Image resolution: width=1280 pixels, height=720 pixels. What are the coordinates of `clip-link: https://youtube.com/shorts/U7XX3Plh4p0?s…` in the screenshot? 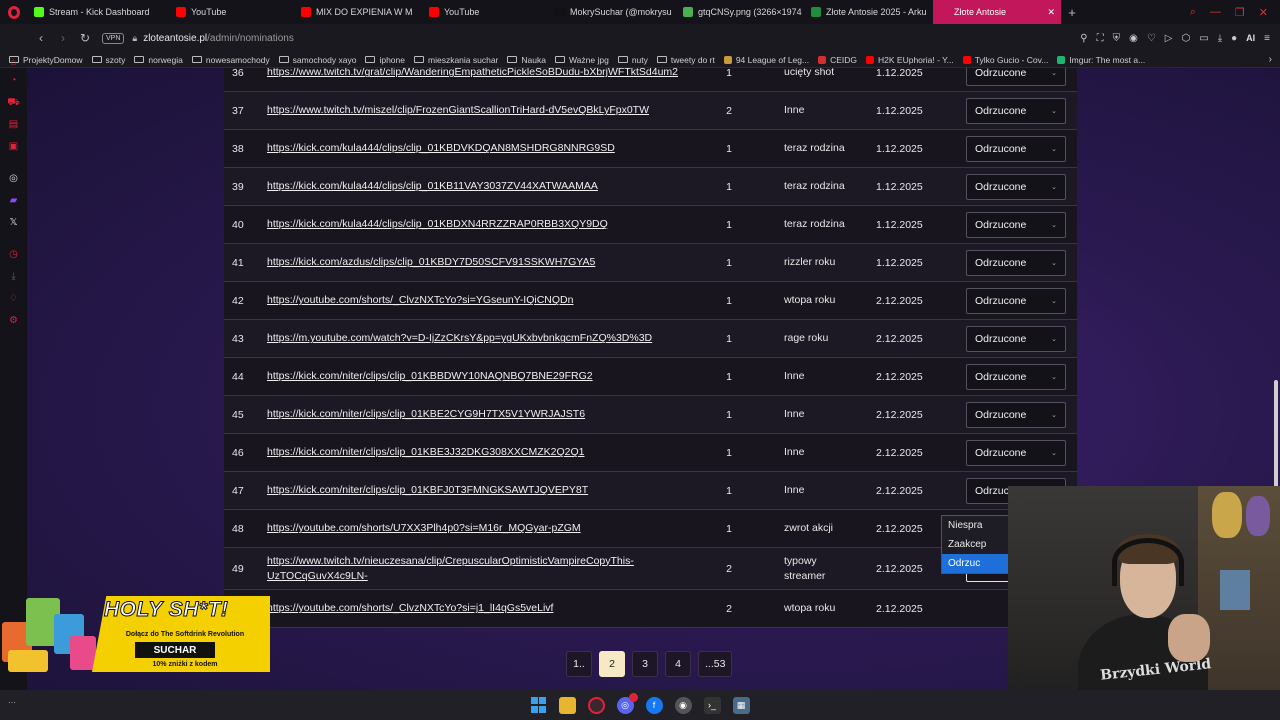 It's located at (477, 529).